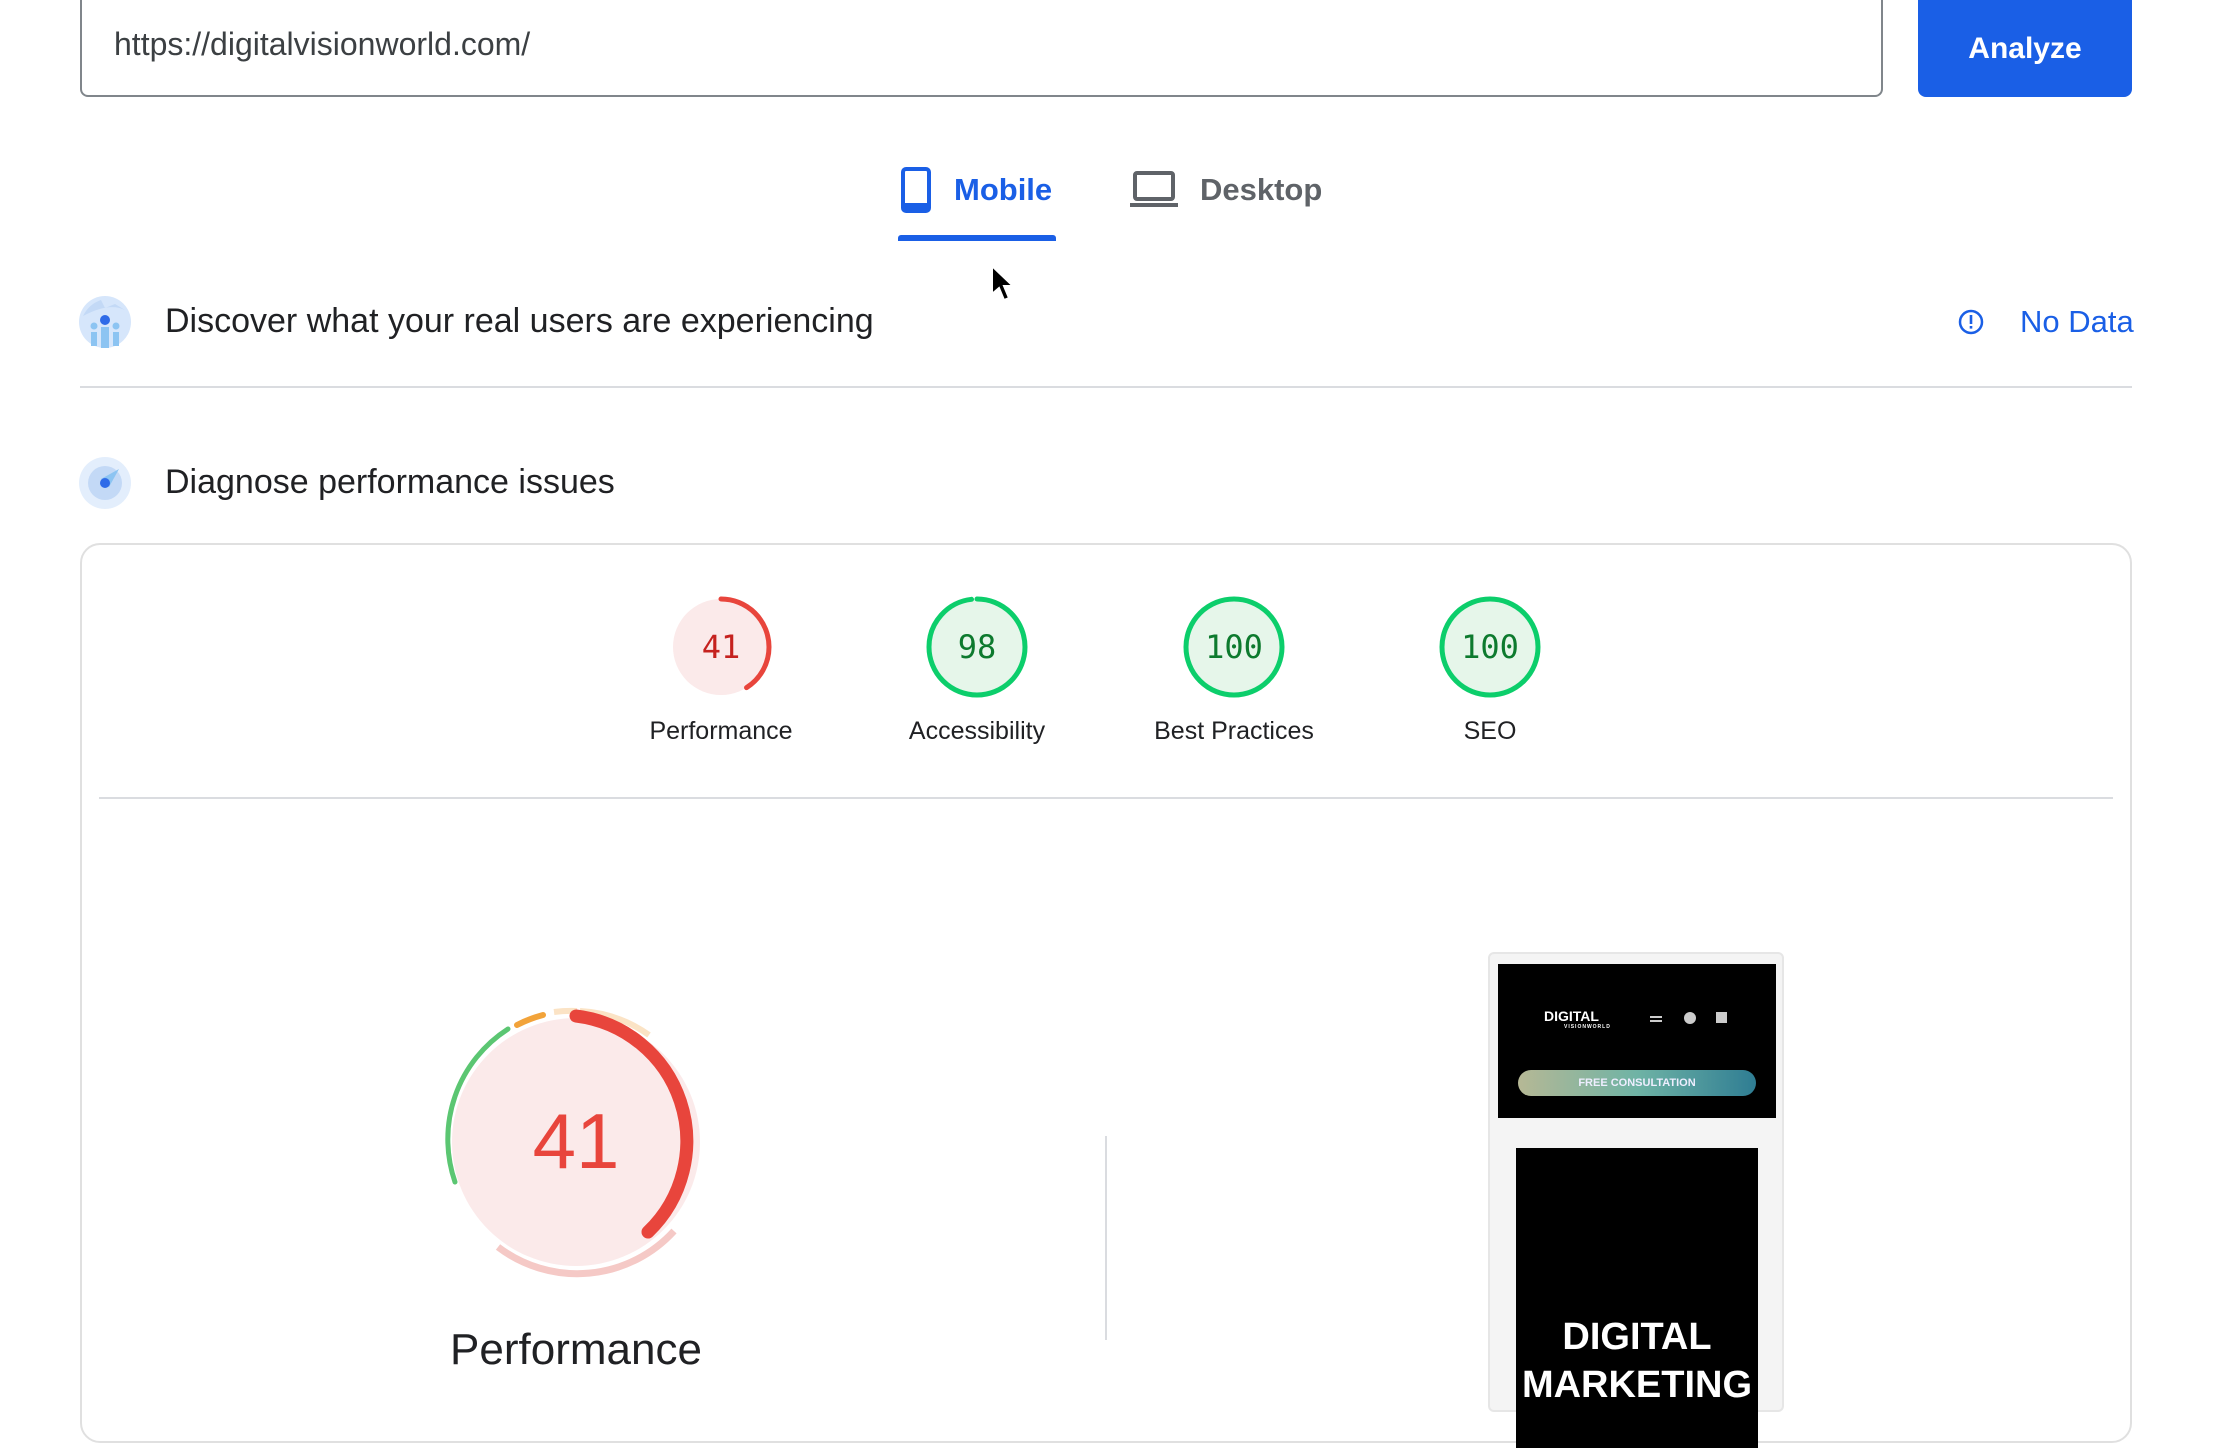  Describe the element at coordinates (2077, 322) in the screenshot. I see `no-data-link: No Data` at that location.